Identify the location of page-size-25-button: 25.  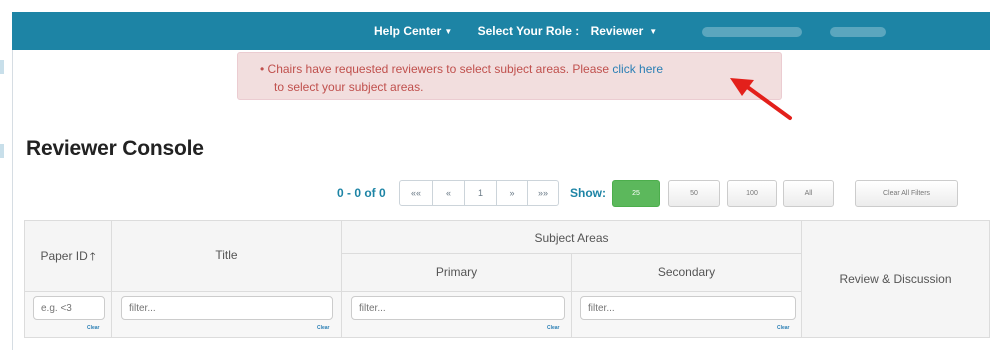
(636, 193).